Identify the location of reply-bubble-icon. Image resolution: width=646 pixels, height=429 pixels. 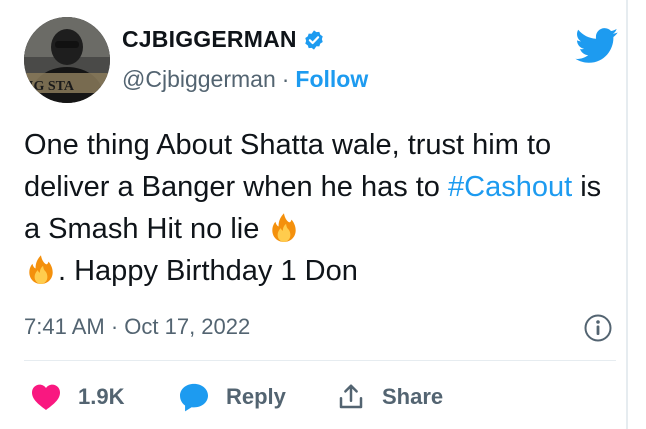
(194, 397).